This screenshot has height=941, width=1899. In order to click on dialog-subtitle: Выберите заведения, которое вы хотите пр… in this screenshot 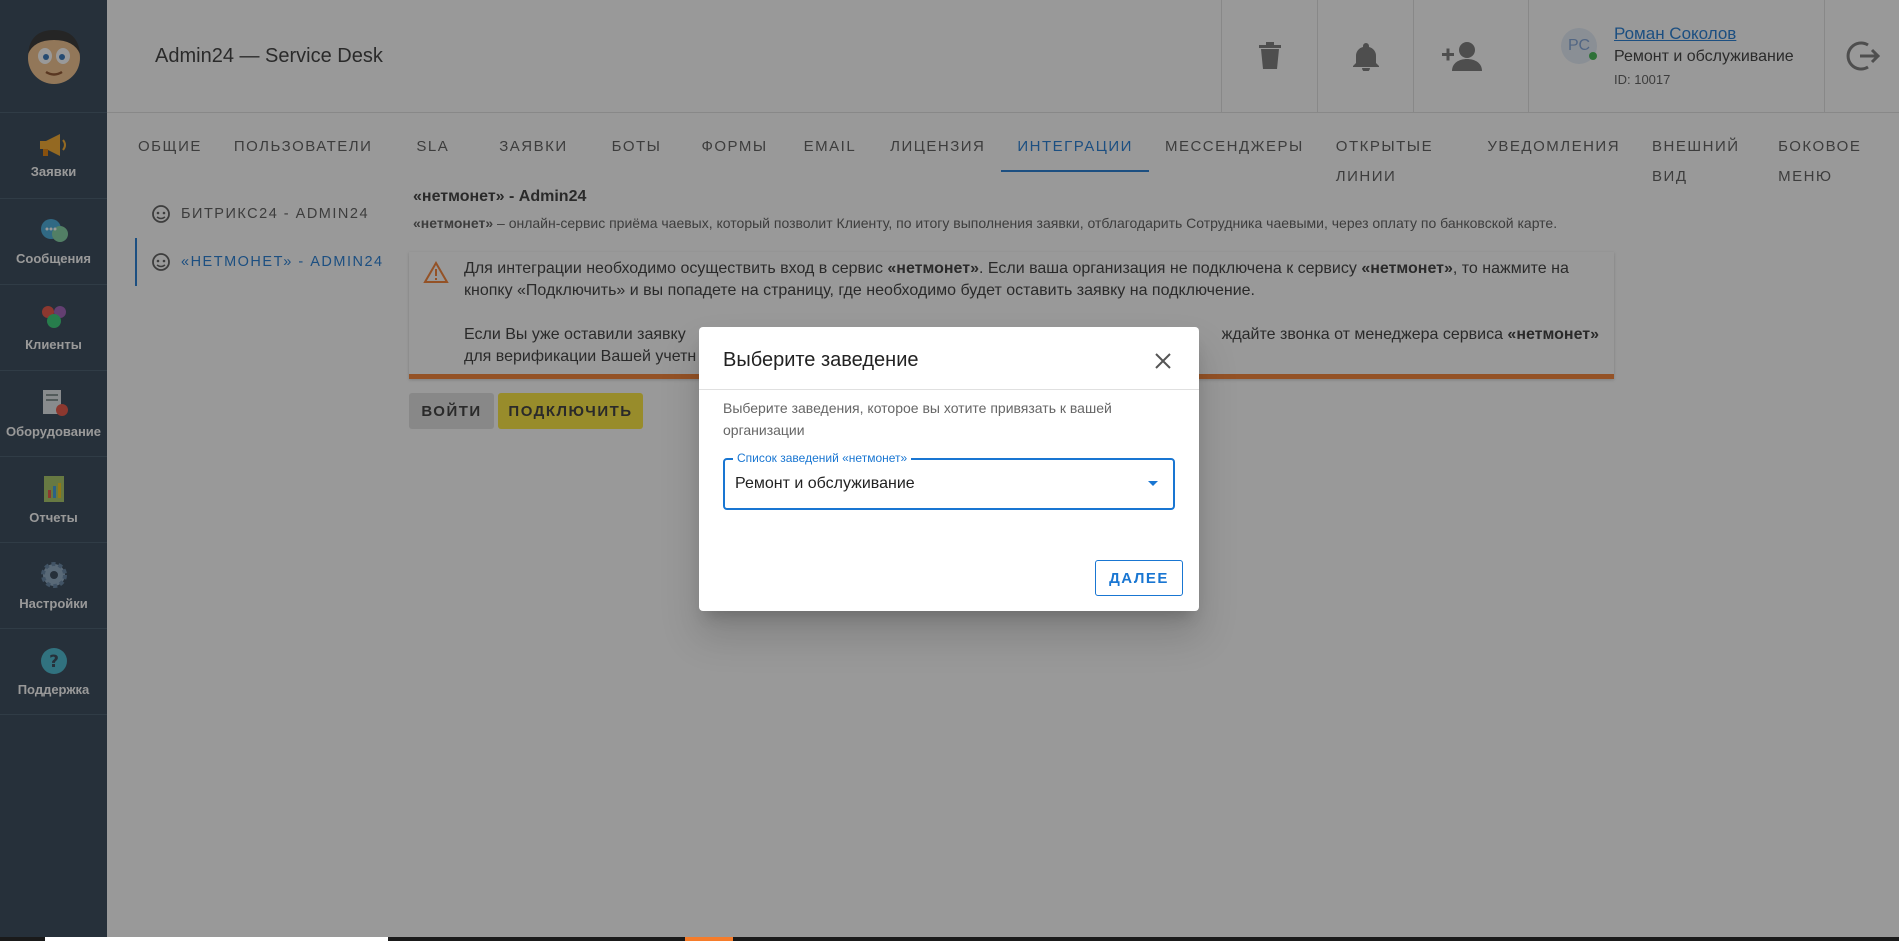, I will do `click(917, 419)`.